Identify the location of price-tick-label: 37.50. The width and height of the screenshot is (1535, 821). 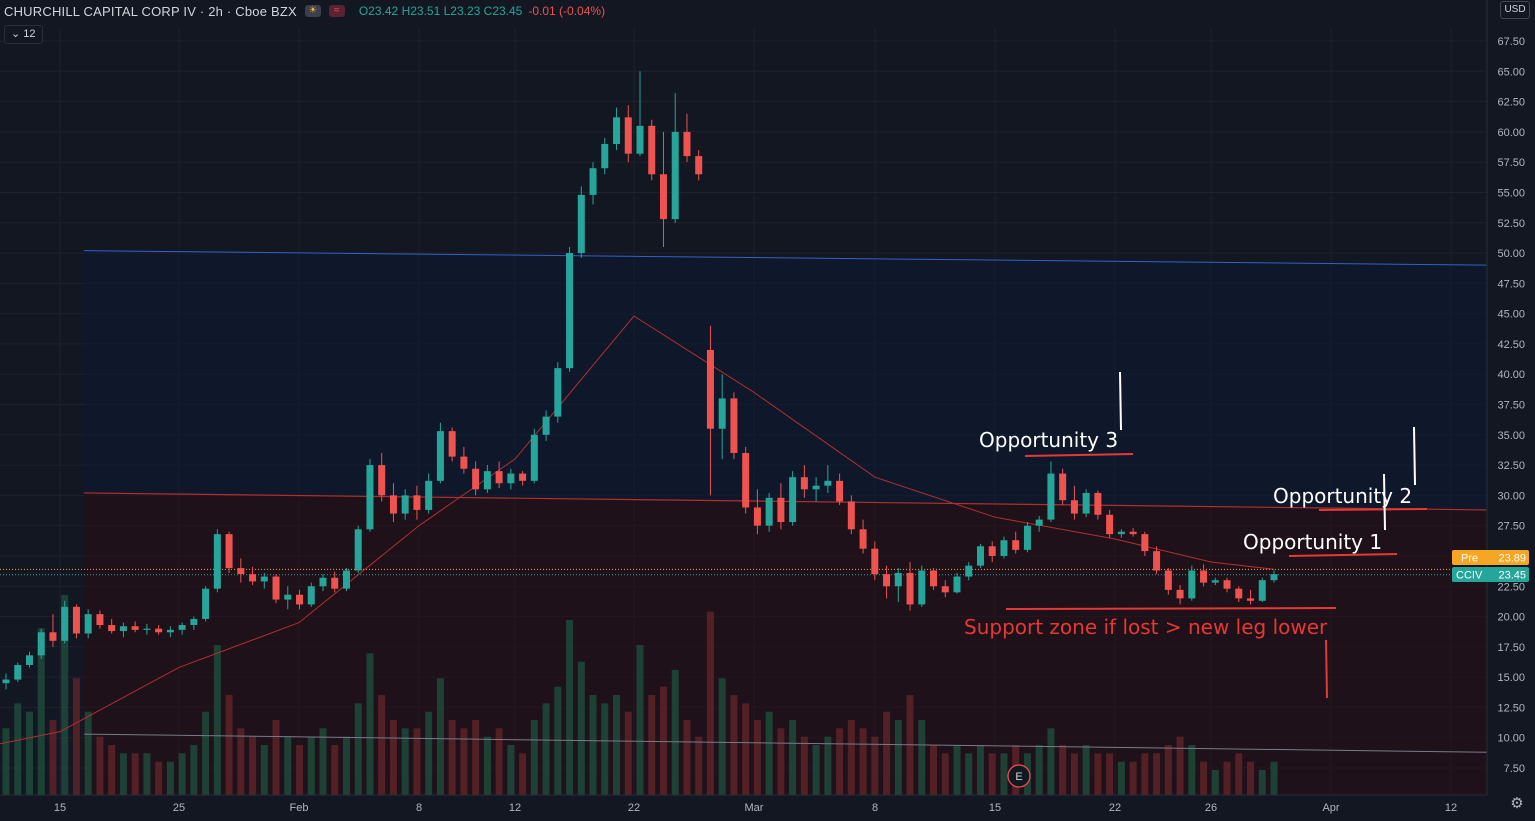
(1511, 406).